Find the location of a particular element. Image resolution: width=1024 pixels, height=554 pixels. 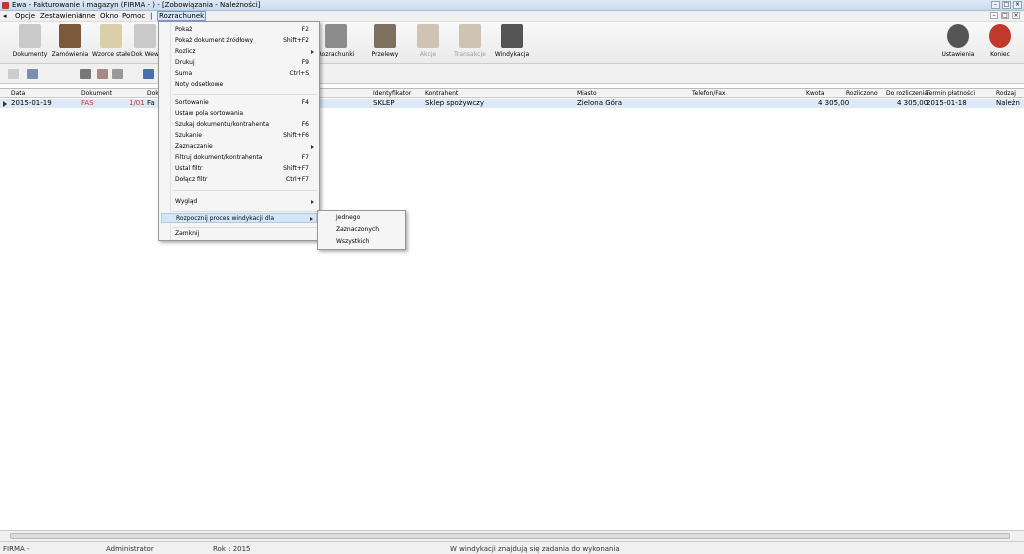

col-identifier: Identyfikator is located at coordinates (392, 93).